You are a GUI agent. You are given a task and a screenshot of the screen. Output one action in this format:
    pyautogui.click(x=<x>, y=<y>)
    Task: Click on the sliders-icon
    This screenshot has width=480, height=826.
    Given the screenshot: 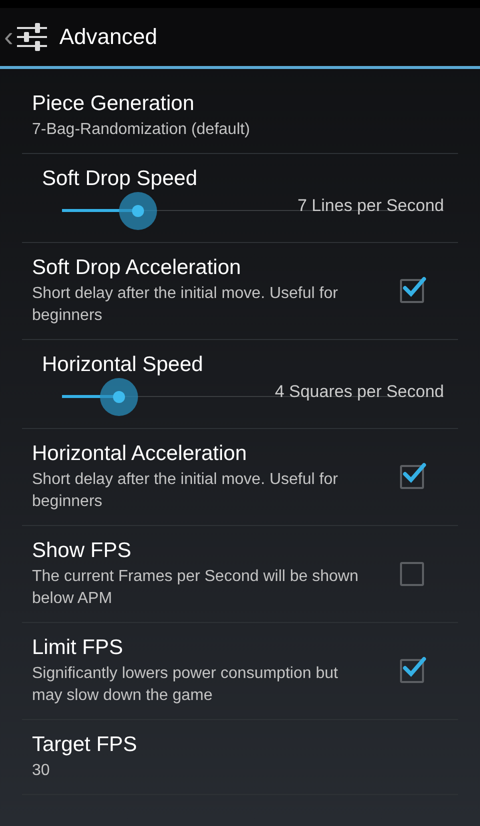 What is the action you would take?
    pyautogui.click(x=32, y=37)
    